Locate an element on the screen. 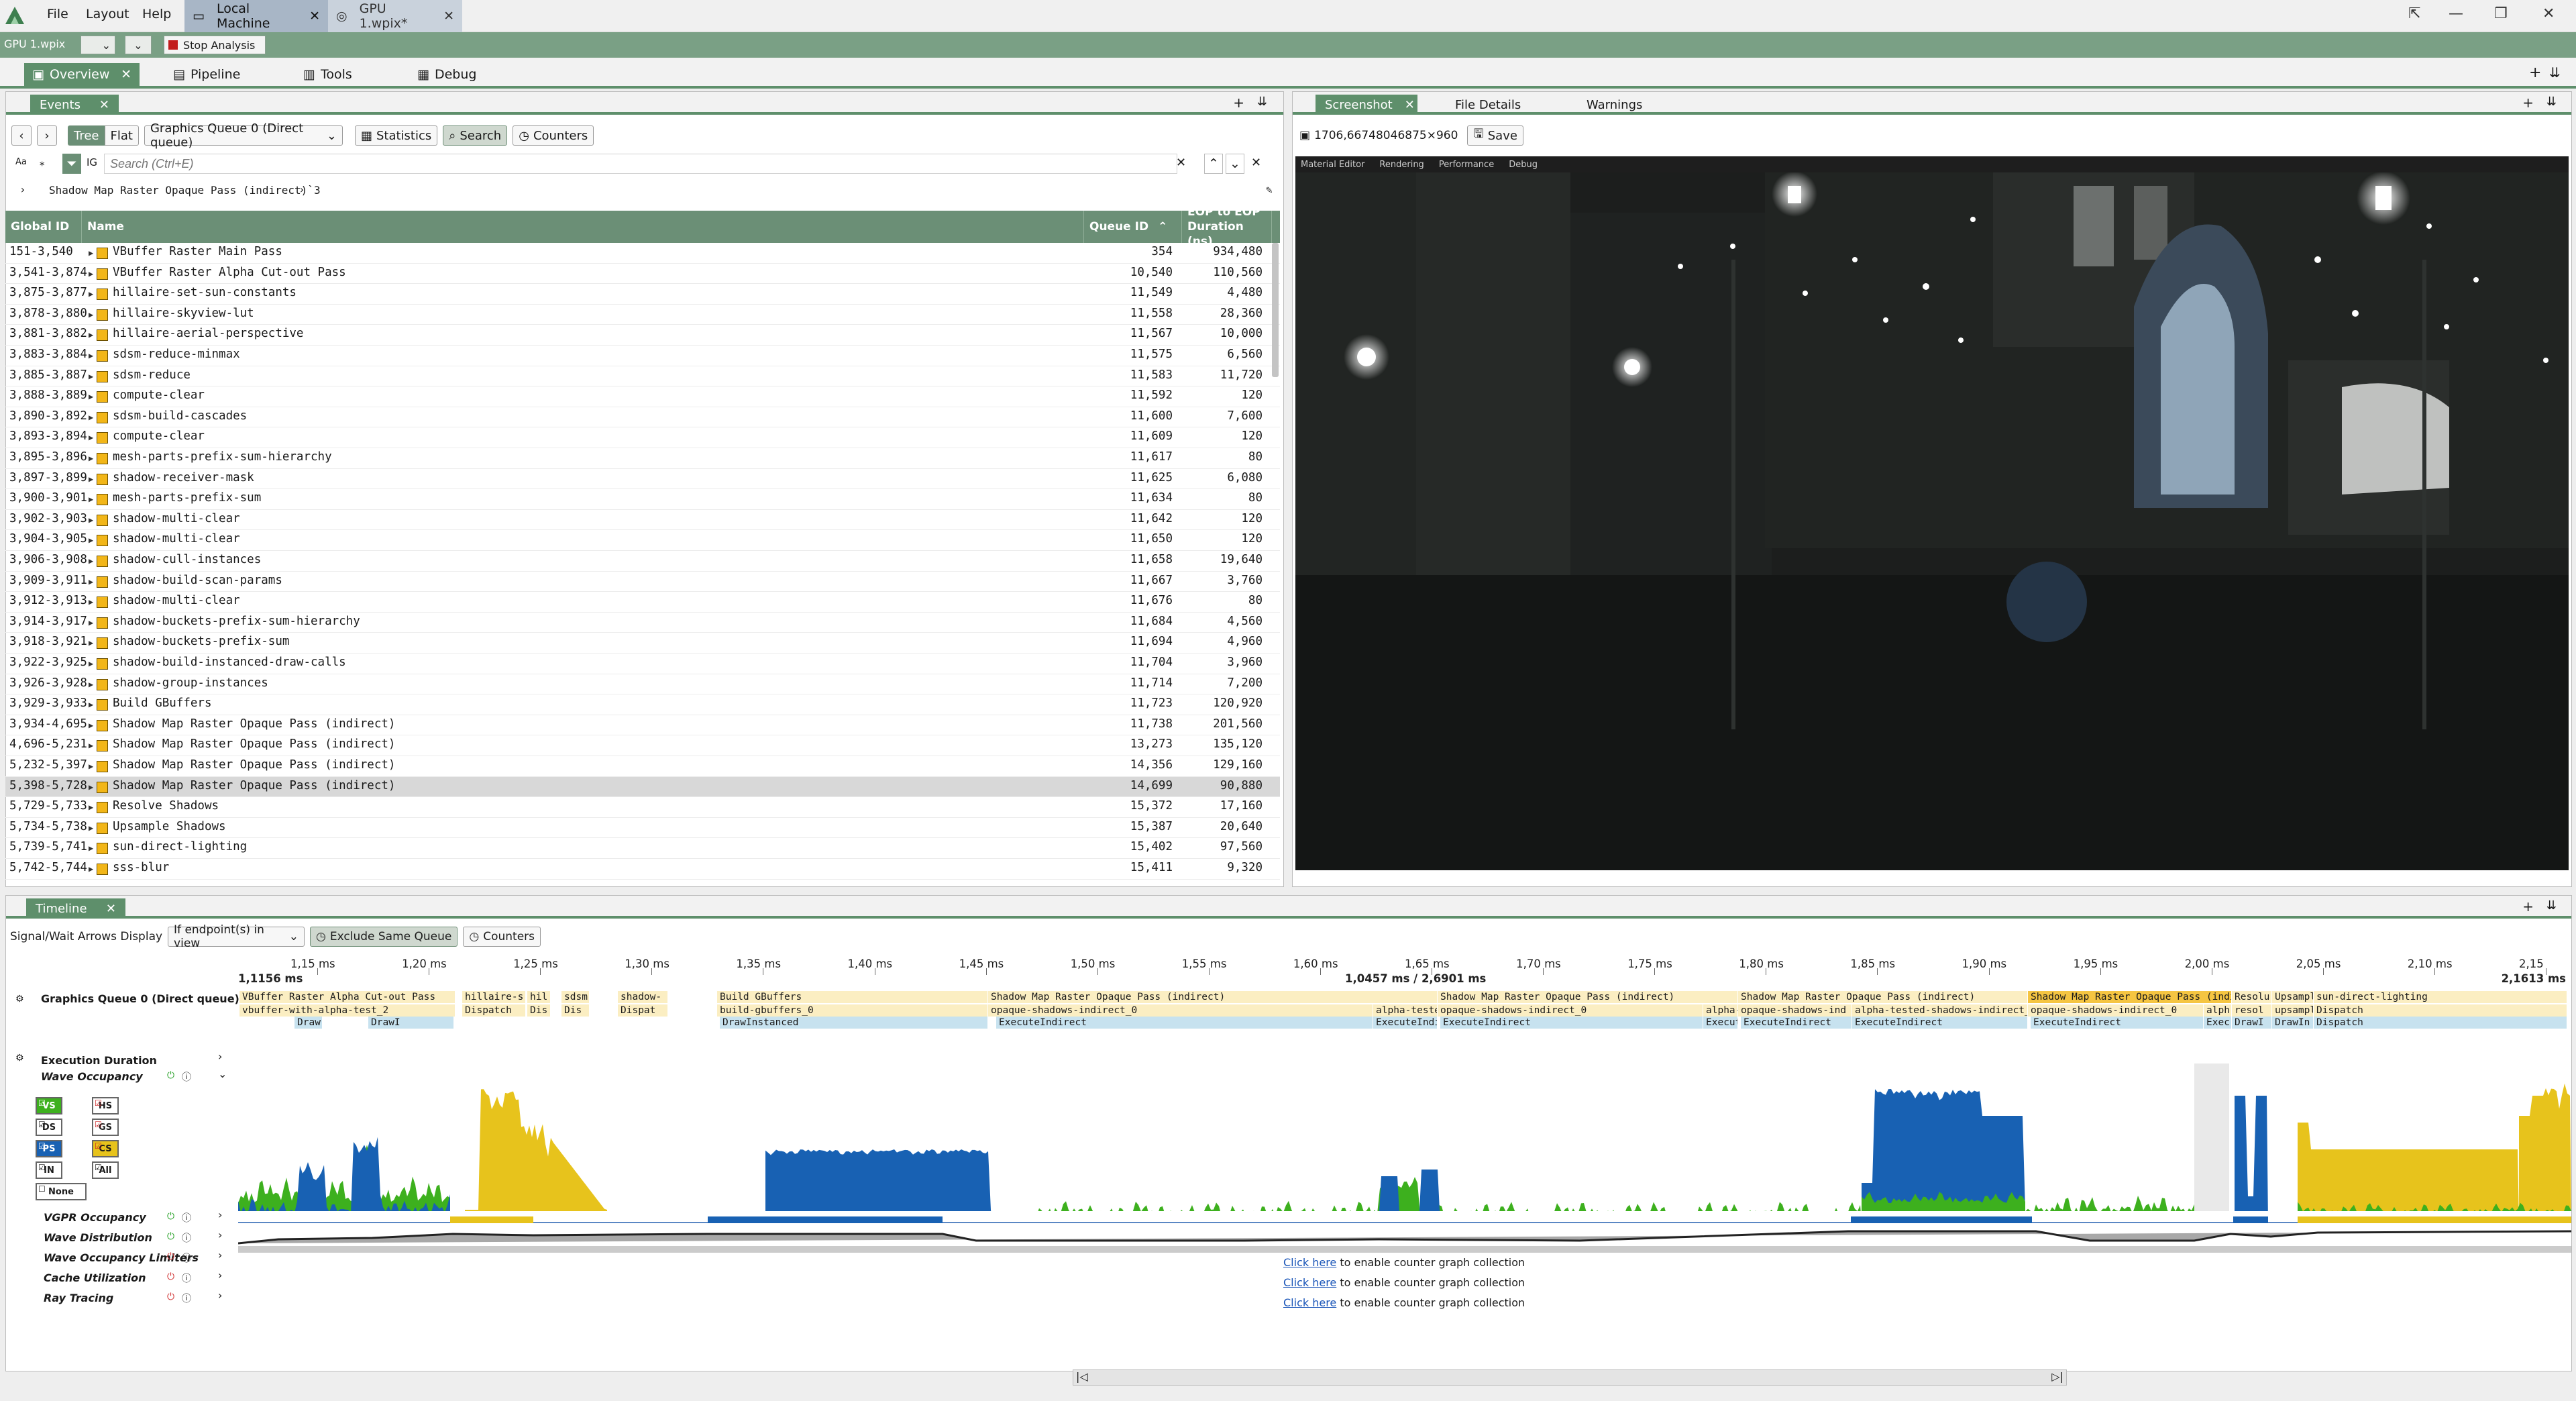 This screenshot has height=1401, width=2576. timeline-event-bar: Exec is located at coordinates (2218, 1023).